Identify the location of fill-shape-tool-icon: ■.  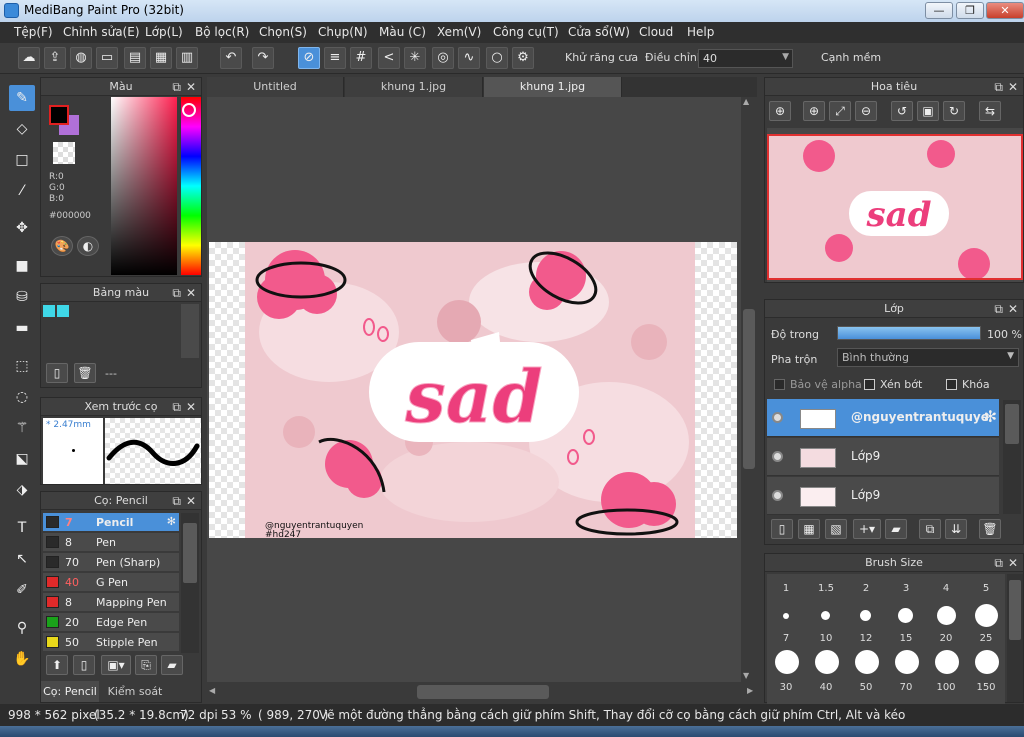
(22, 266).